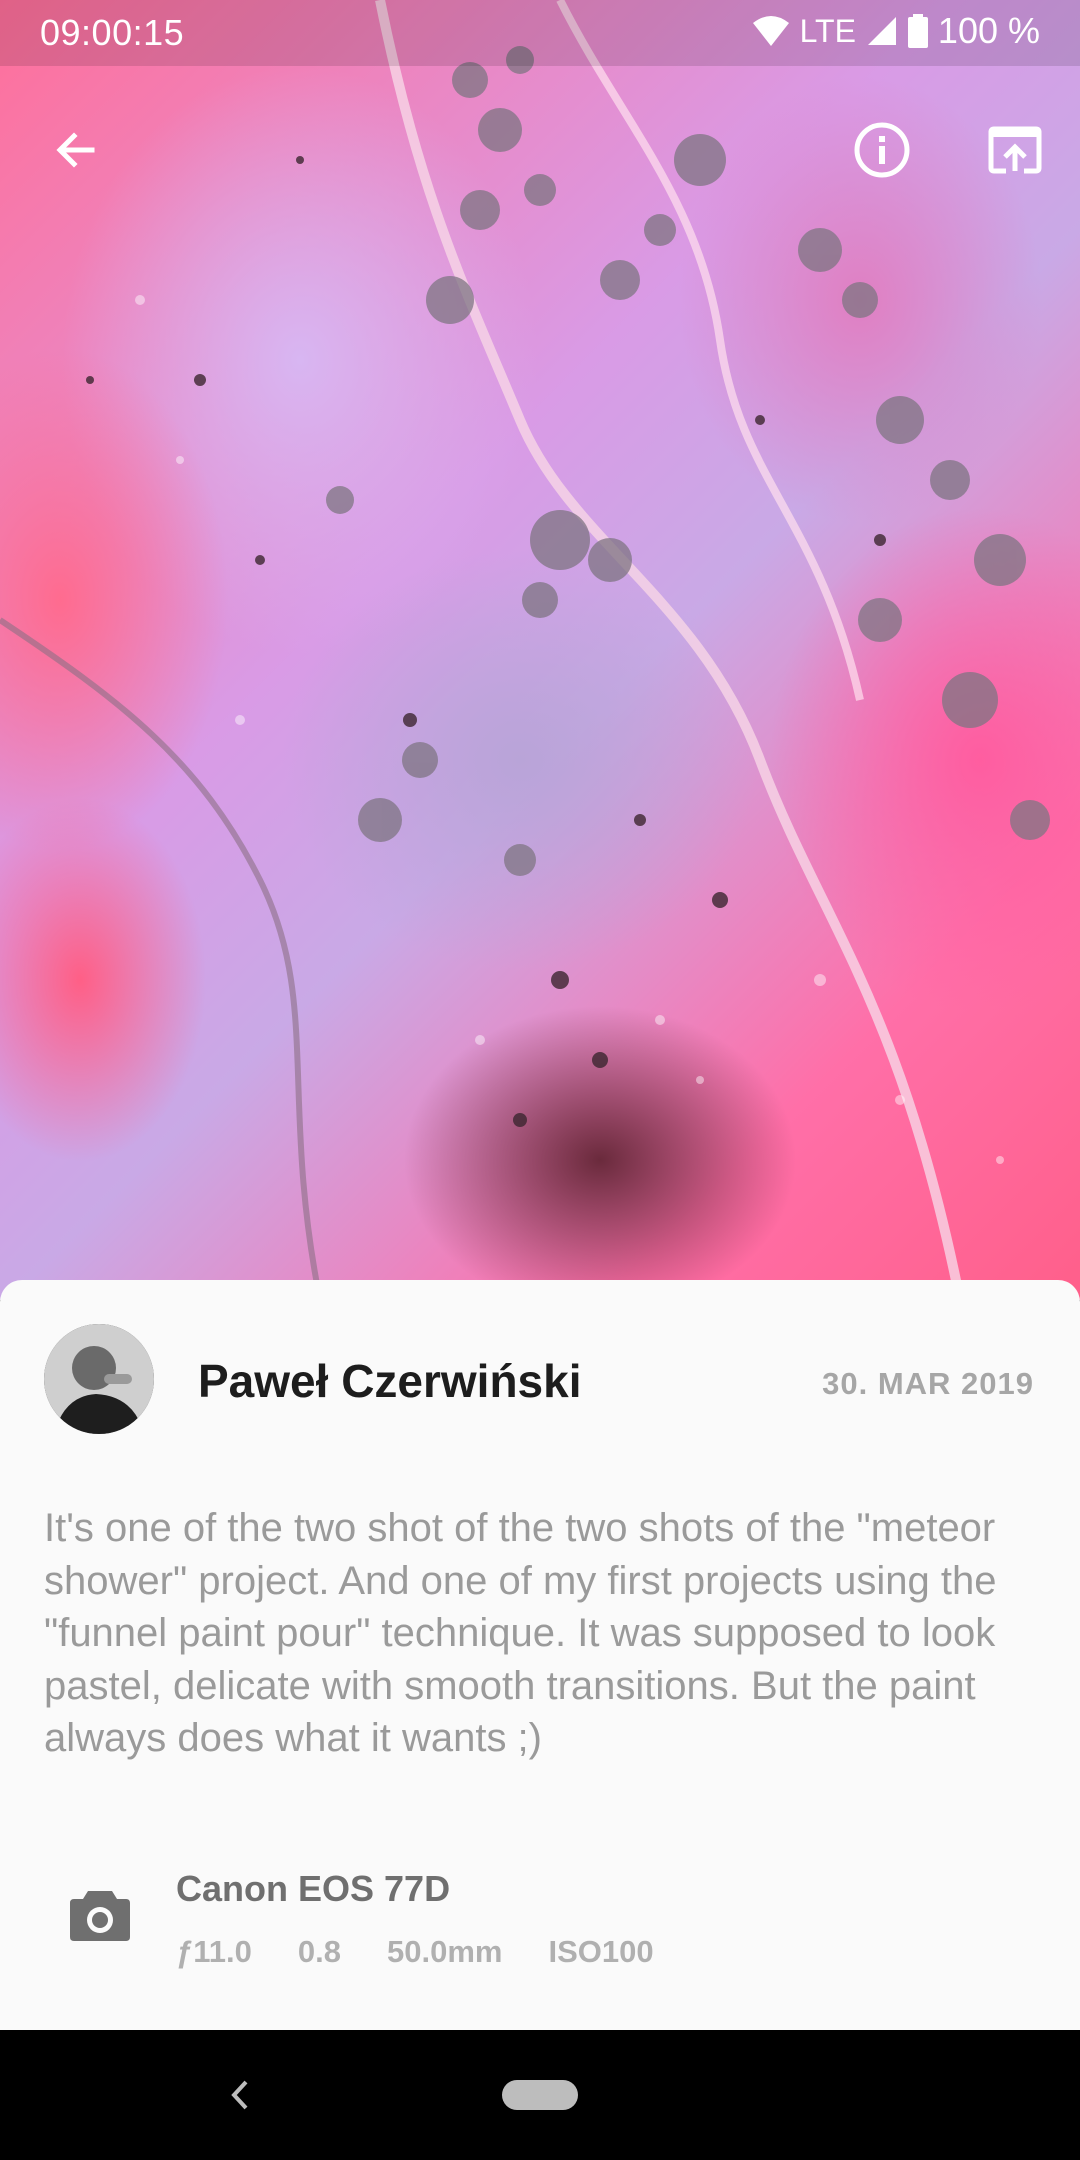 Image resolution: width=1080 pixels, height=2160 pixels. Describe the element at coordinates (319, 1951) in the screenshot. I see `exif-exposure: 0.8` at that location.